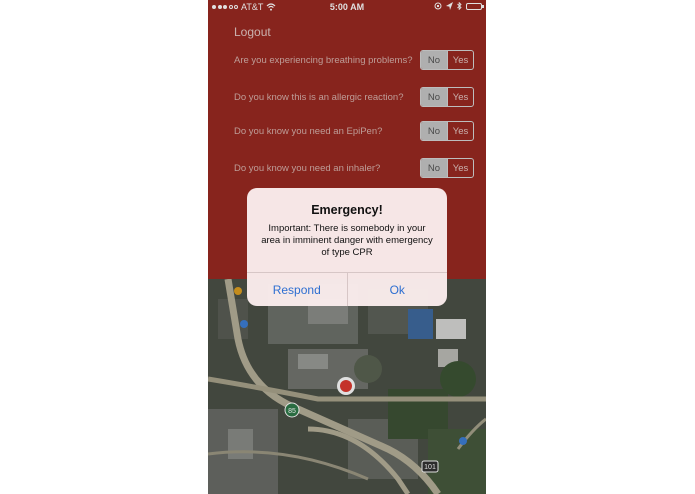 The width and height of the screenshot is (695, 494). What do you see at coordinates (297, 289) in the screenshot?
I see `respond-button: Respond` at bounding box center [297, 289].